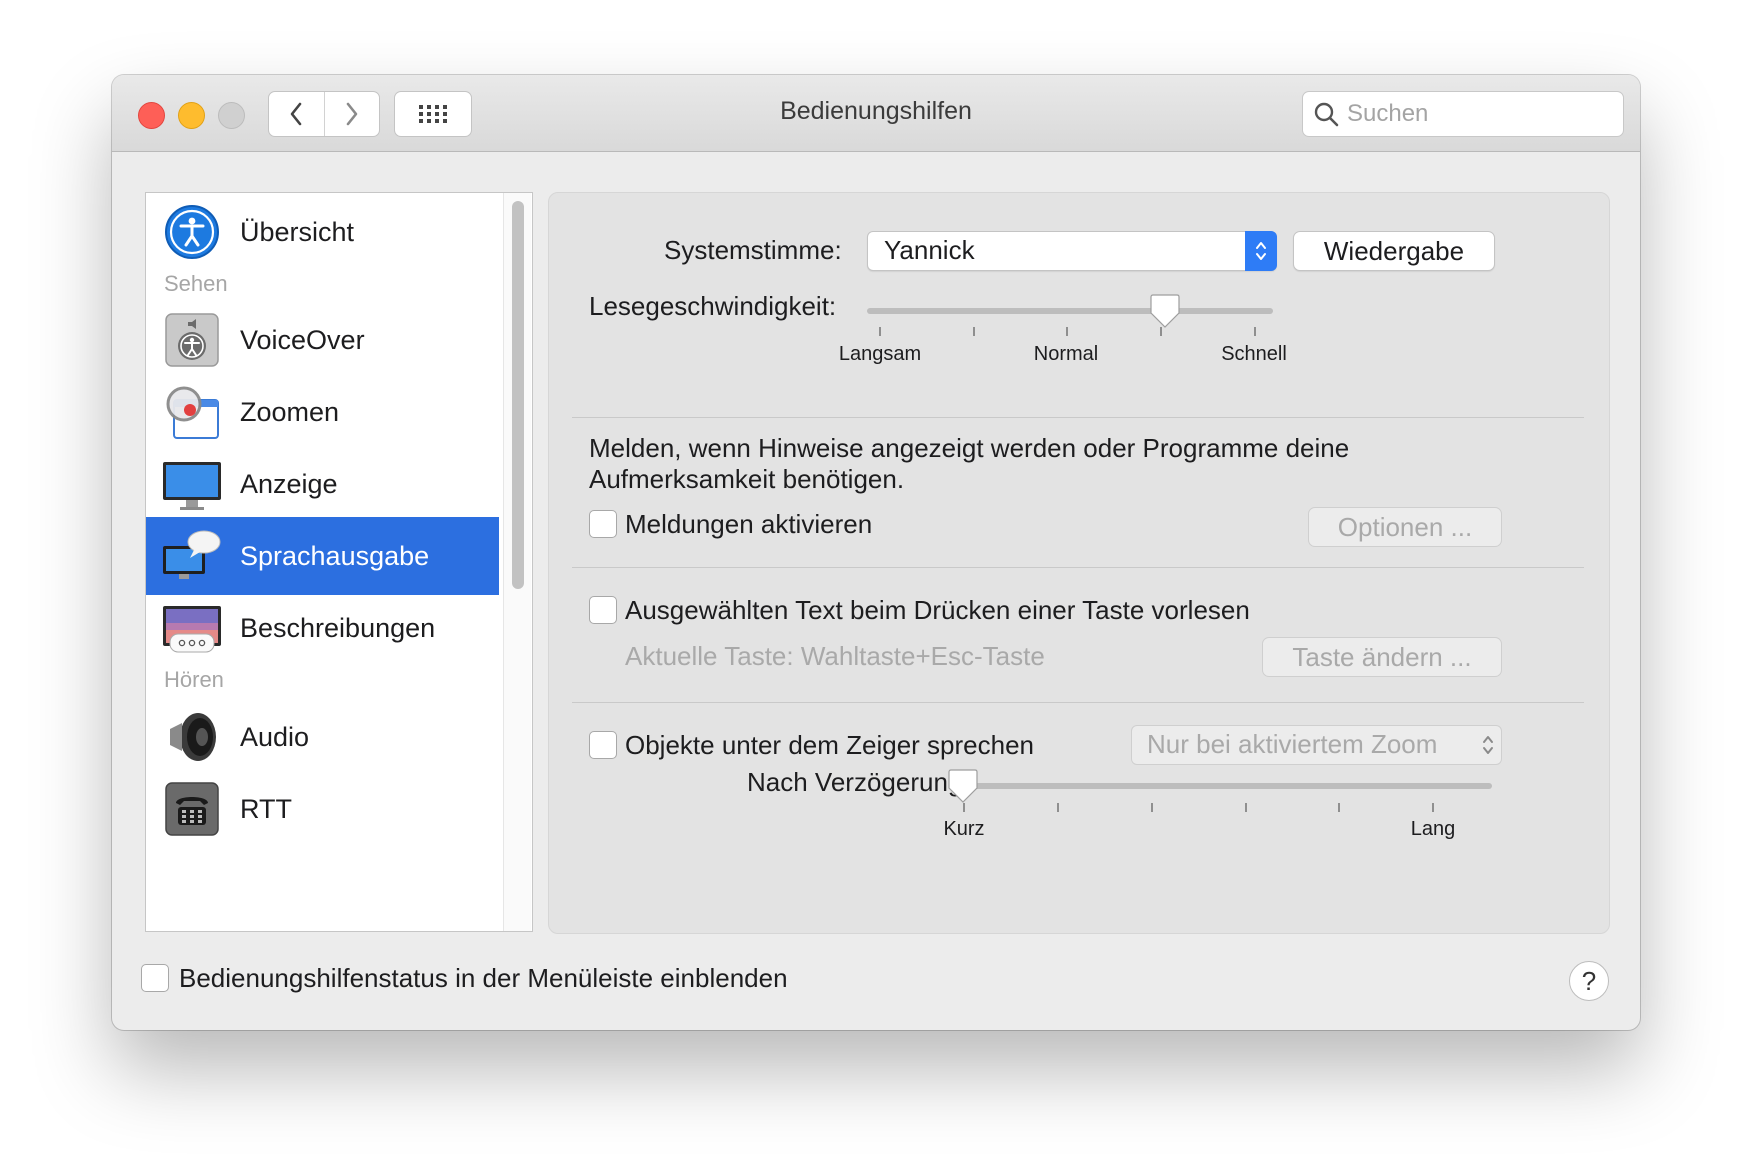 The height and width of the screenshot is (1176, 1748). Describe the element at coordinates (1394, 251) in the screenshot. I see `play-button: Wiedergabe` at that location.